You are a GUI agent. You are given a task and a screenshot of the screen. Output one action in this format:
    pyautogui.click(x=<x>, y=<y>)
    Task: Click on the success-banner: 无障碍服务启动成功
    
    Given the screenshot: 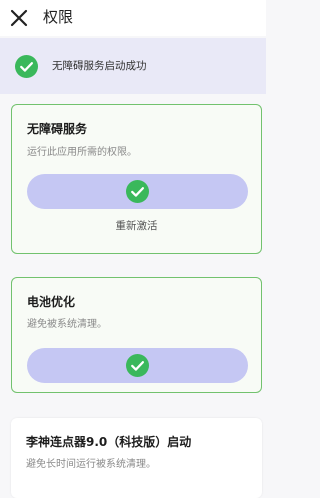 What is the action you would take?
    pyautogui.click(x=133, y=66)
    